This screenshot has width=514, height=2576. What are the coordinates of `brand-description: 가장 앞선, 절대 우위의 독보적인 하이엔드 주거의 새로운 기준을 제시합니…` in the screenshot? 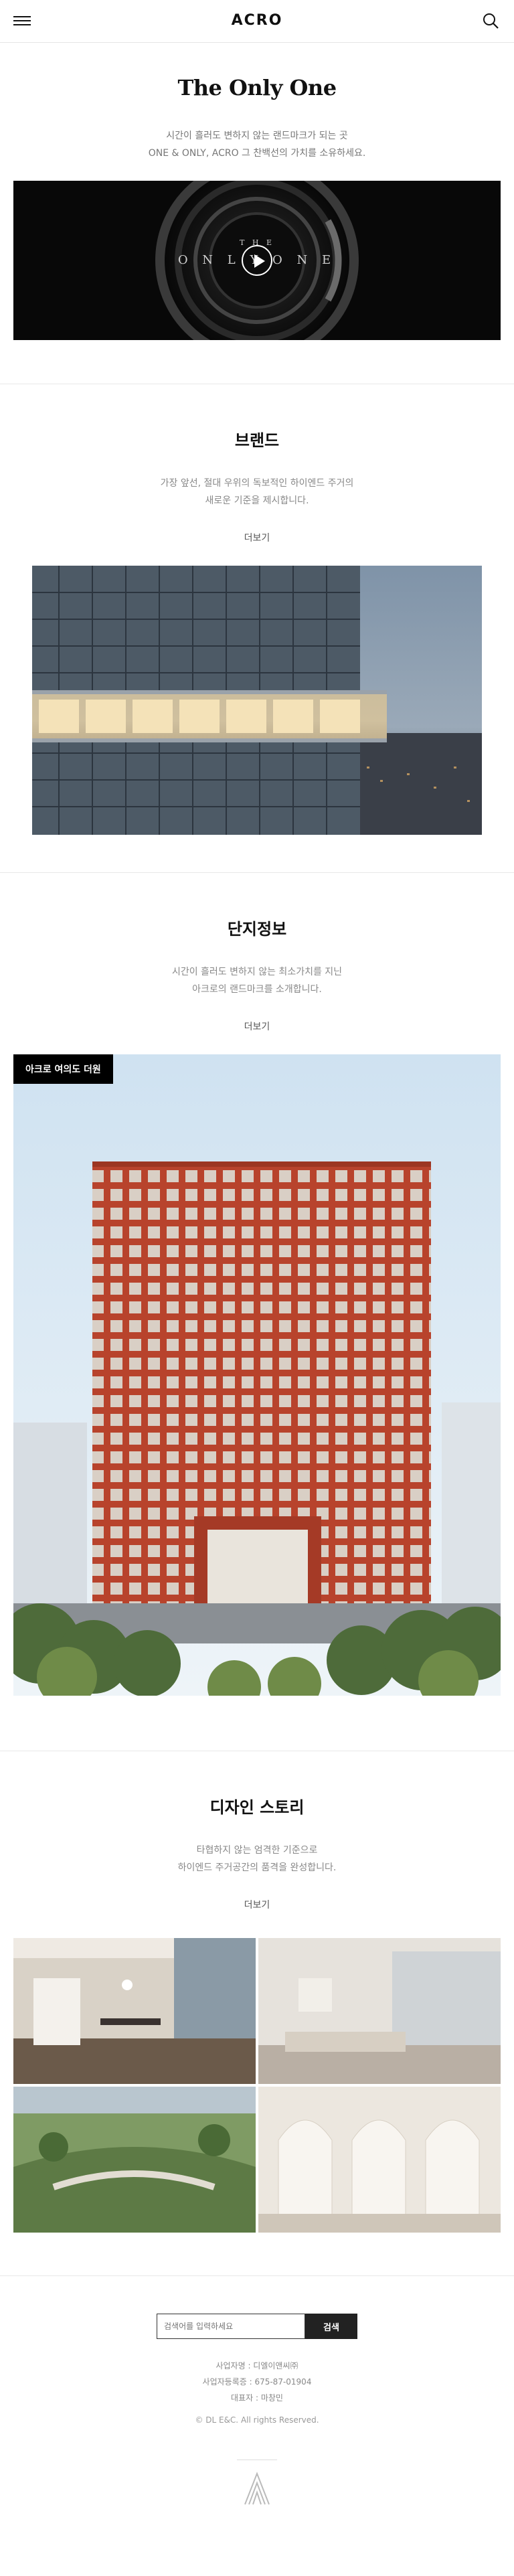 It's located at (257, 492).